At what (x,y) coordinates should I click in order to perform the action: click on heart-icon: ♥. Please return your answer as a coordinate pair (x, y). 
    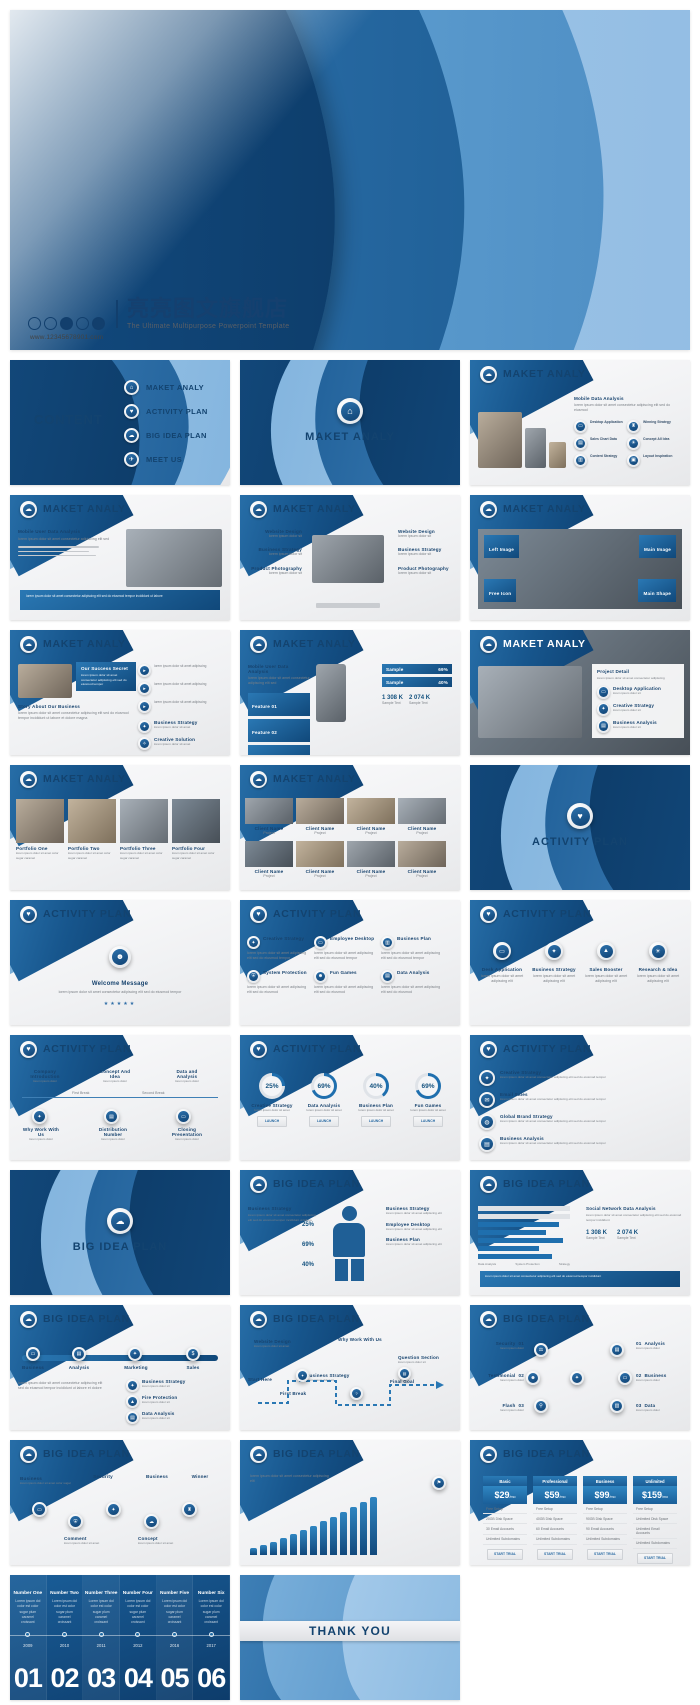
    Looking at the image, I should click on (28, 1049).